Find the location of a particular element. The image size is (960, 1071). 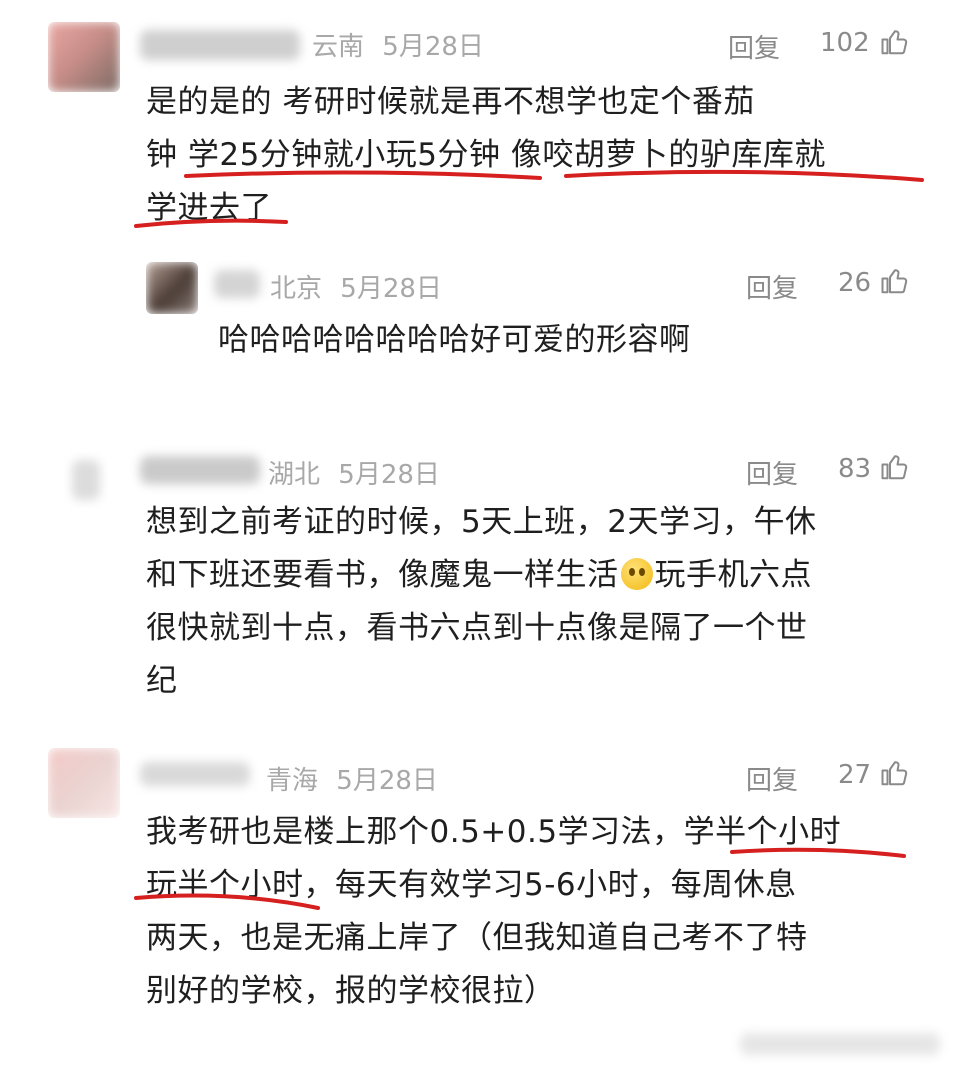

watermark is located at coordinates (840, 1044).